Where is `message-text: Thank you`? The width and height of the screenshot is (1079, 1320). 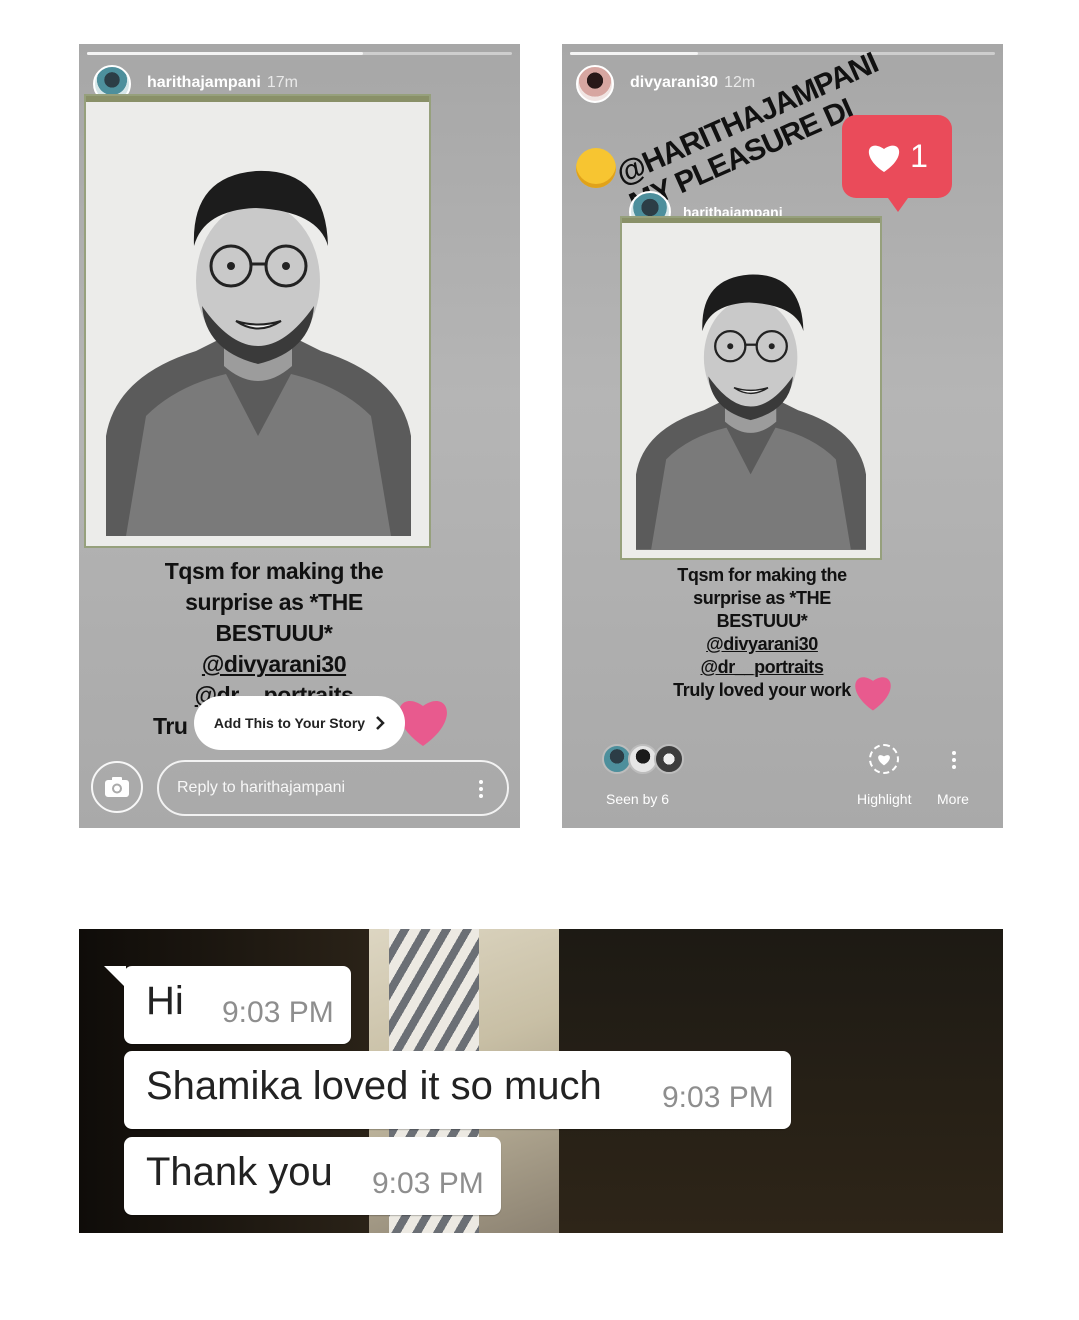 message-text: Thank you is located at coordinates (239, 1172).